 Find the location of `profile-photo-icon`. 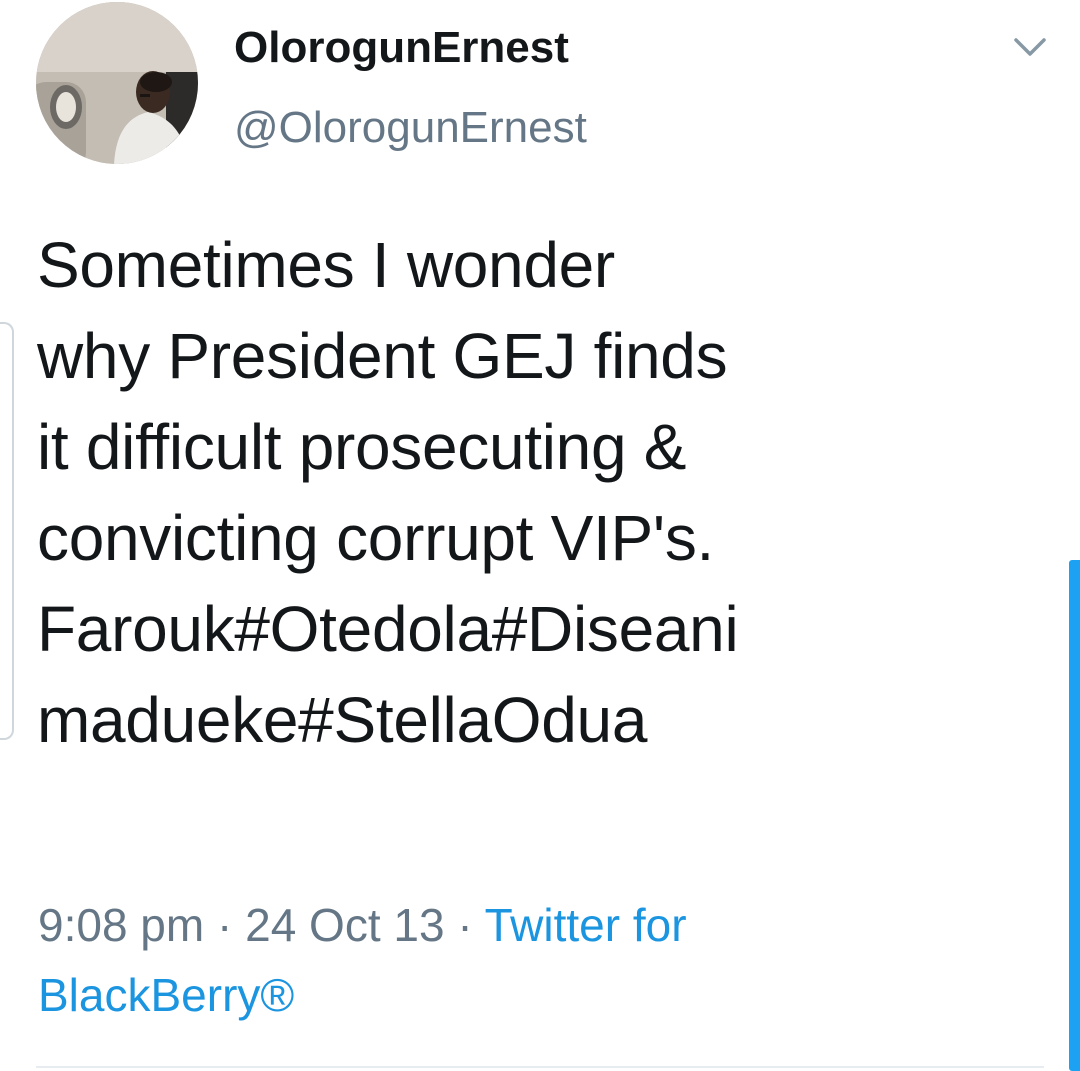

profile-photo-icon is located at coordinates (117, 83).